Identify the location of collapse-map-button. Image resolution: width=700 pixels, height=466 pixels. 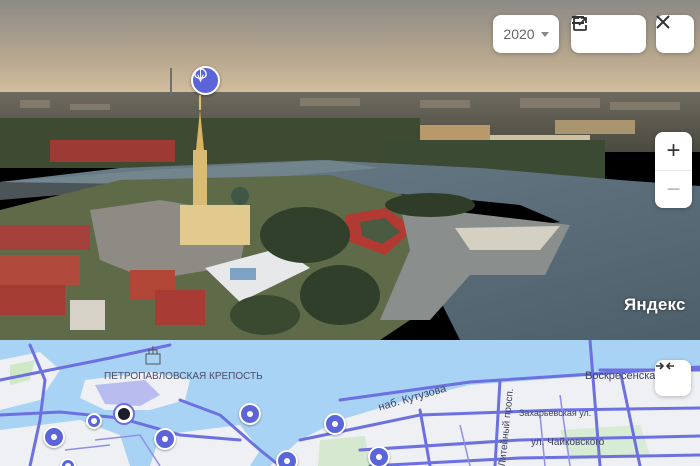
(673, 378).